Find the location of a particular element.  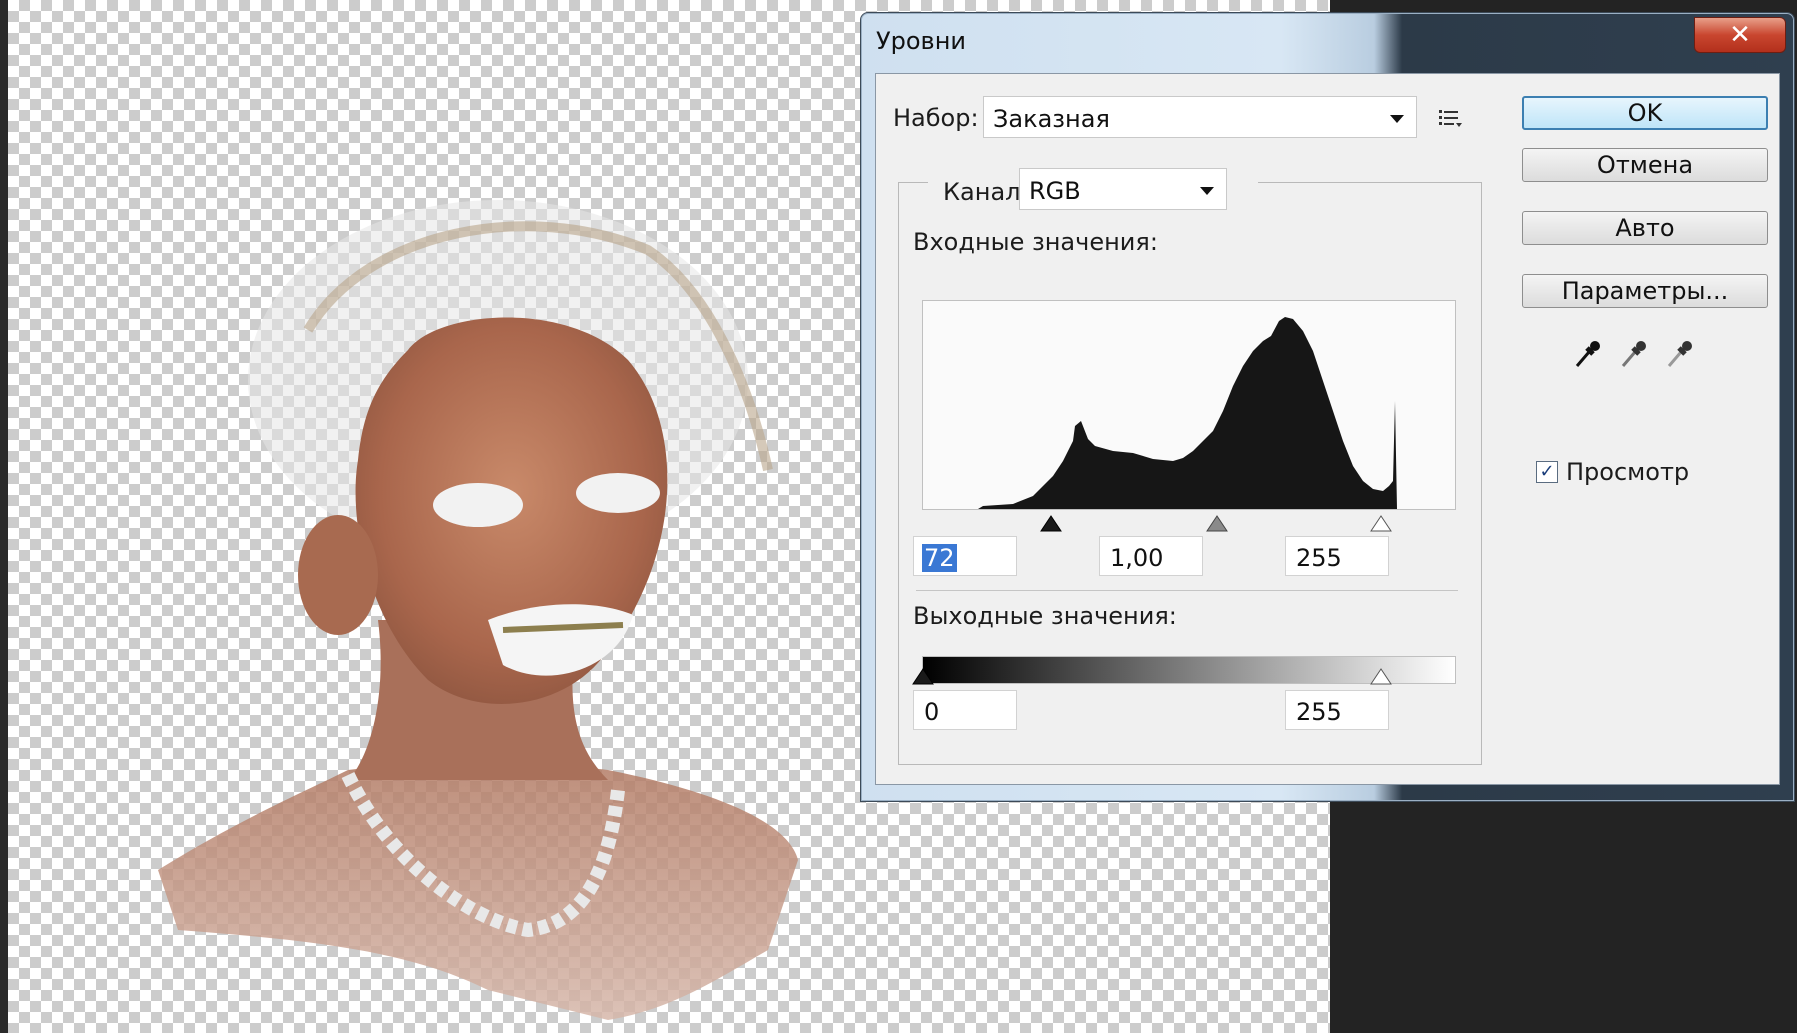

preset-label: Набор: is located at coordinates (936, 118).